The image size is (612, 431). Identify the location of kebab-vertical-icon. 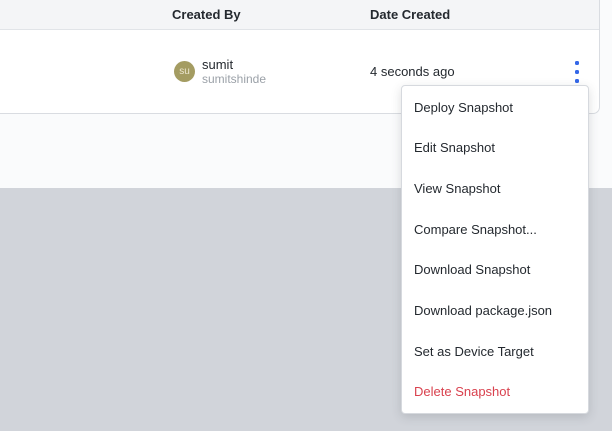
(577, 71).